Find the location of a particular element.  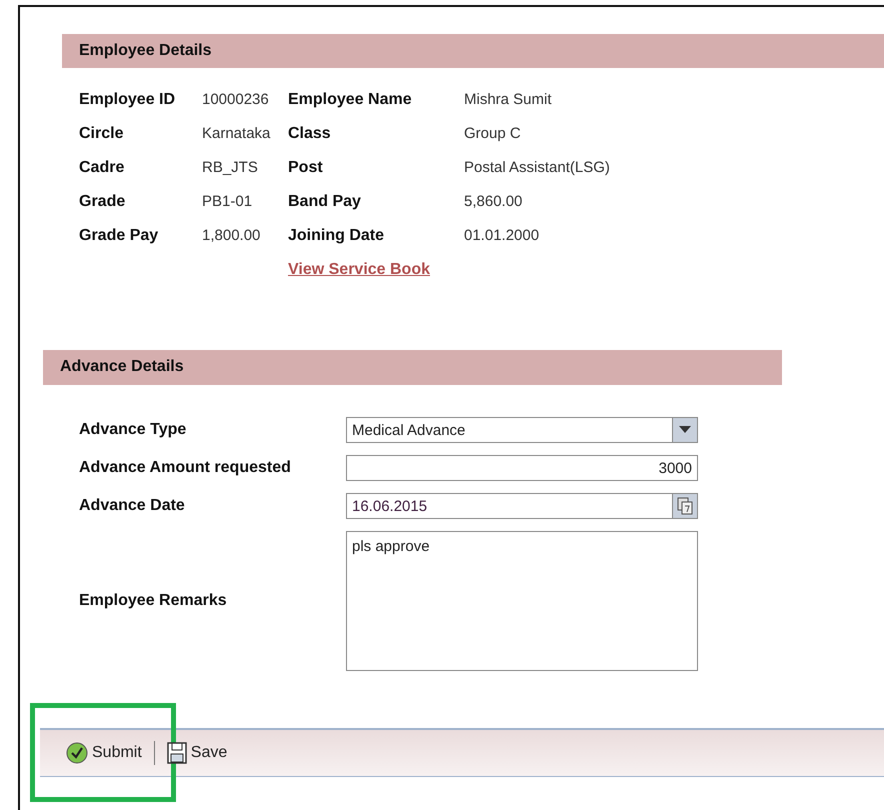

field-label: Post is located at coordinates (306, 168).